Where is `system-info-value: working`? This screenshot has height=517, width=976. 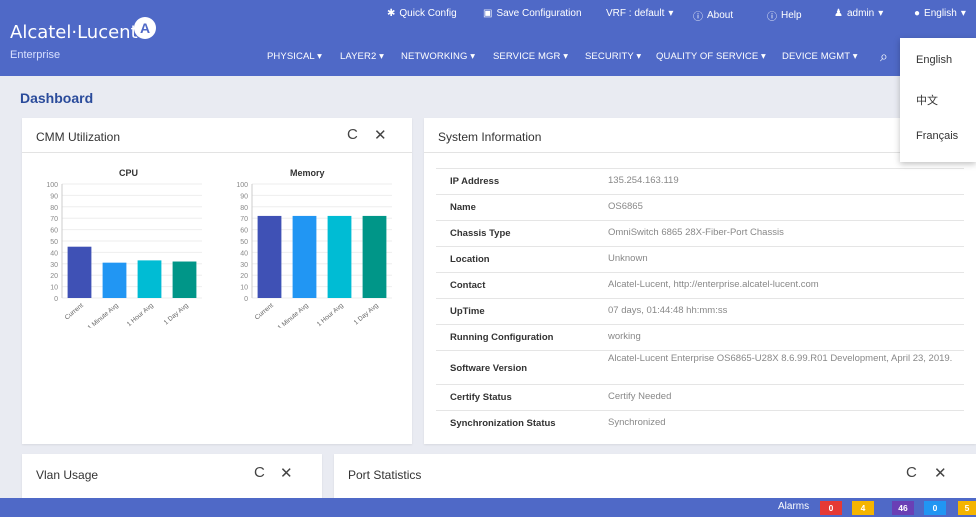 system-info-value: working is located at coordinates (624, 336).